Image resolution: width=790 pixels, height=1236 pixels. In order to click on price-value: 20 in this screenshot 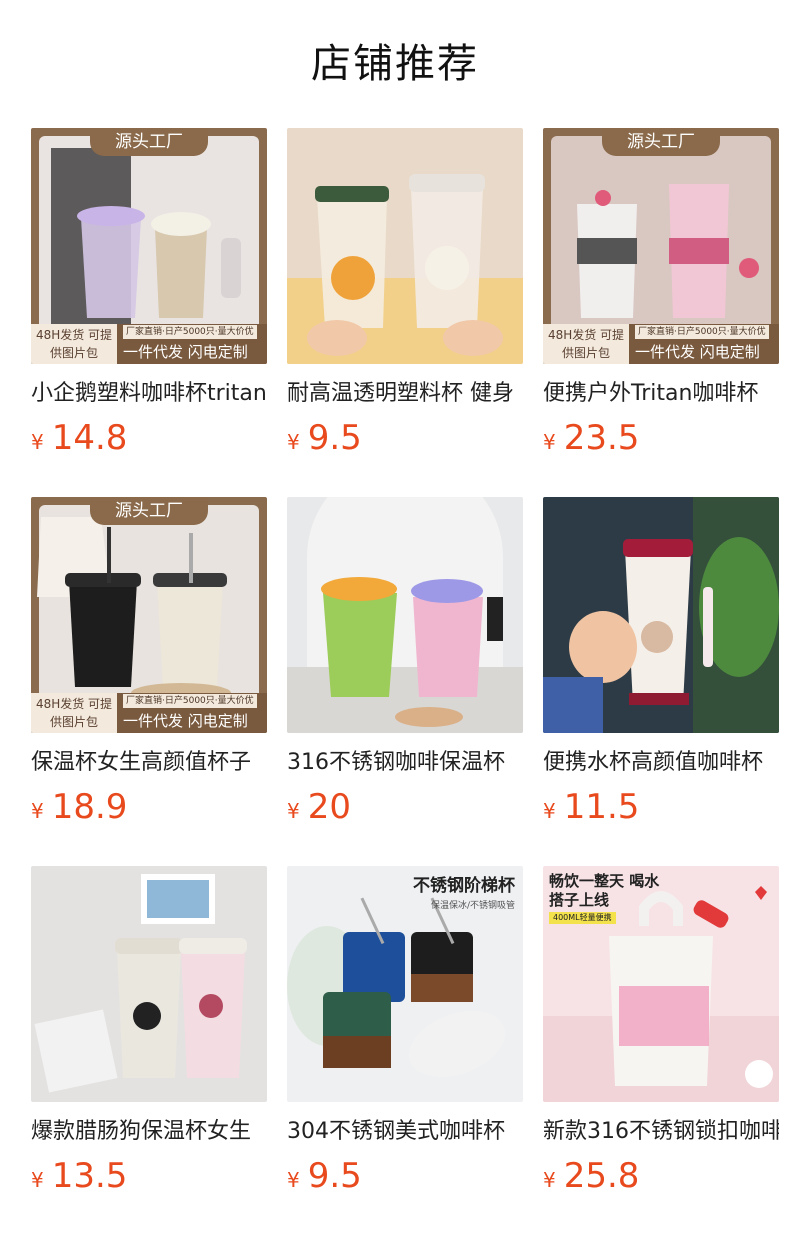, I will do `click(329, 807)`.